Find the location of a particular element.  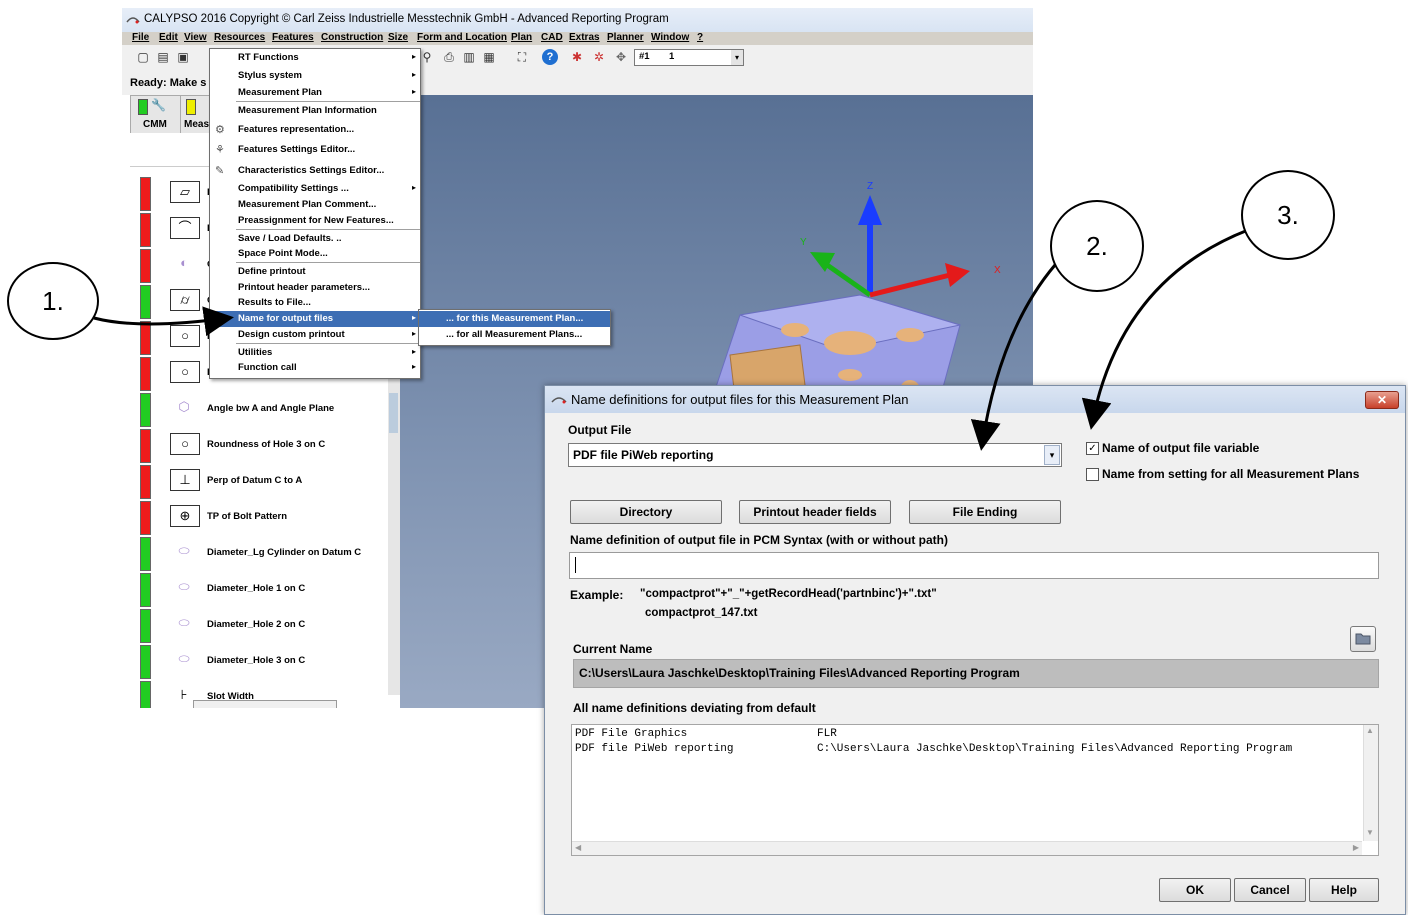

callout-2: 2. is located at coordinates (1097, 246).